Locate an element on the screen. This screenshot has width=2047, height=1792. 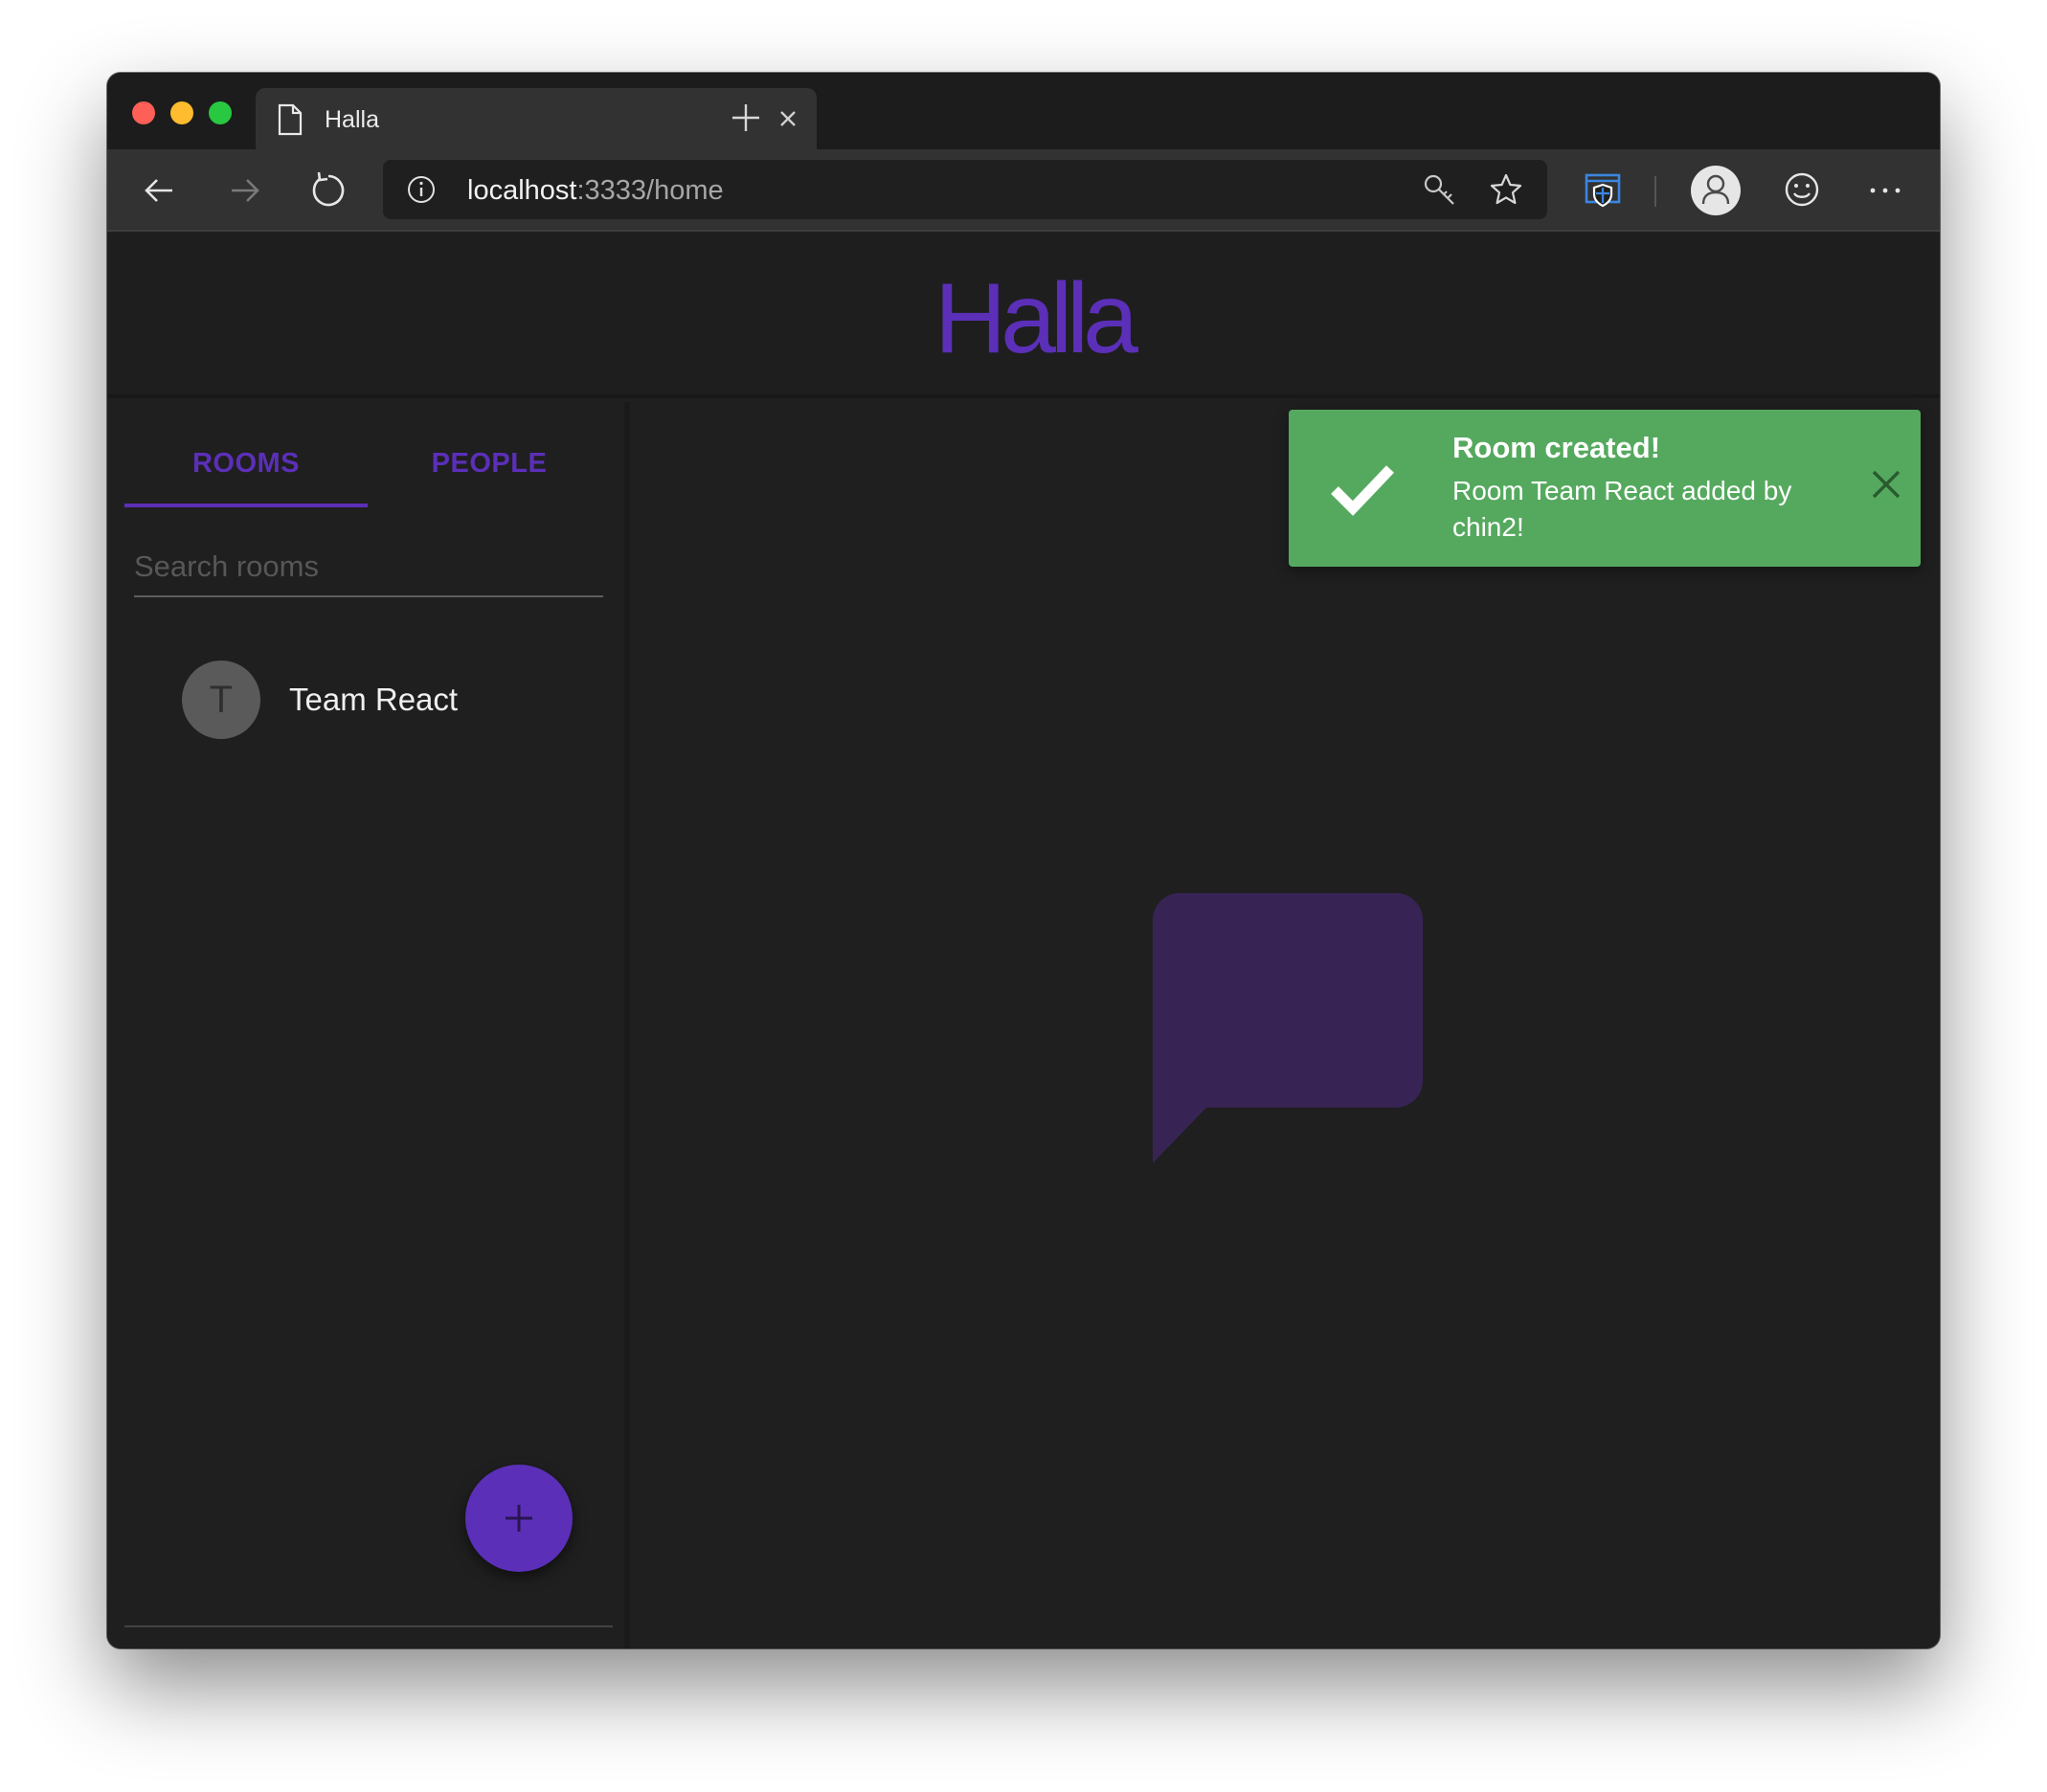
add-room-button is located at coordinates (519, 1519).